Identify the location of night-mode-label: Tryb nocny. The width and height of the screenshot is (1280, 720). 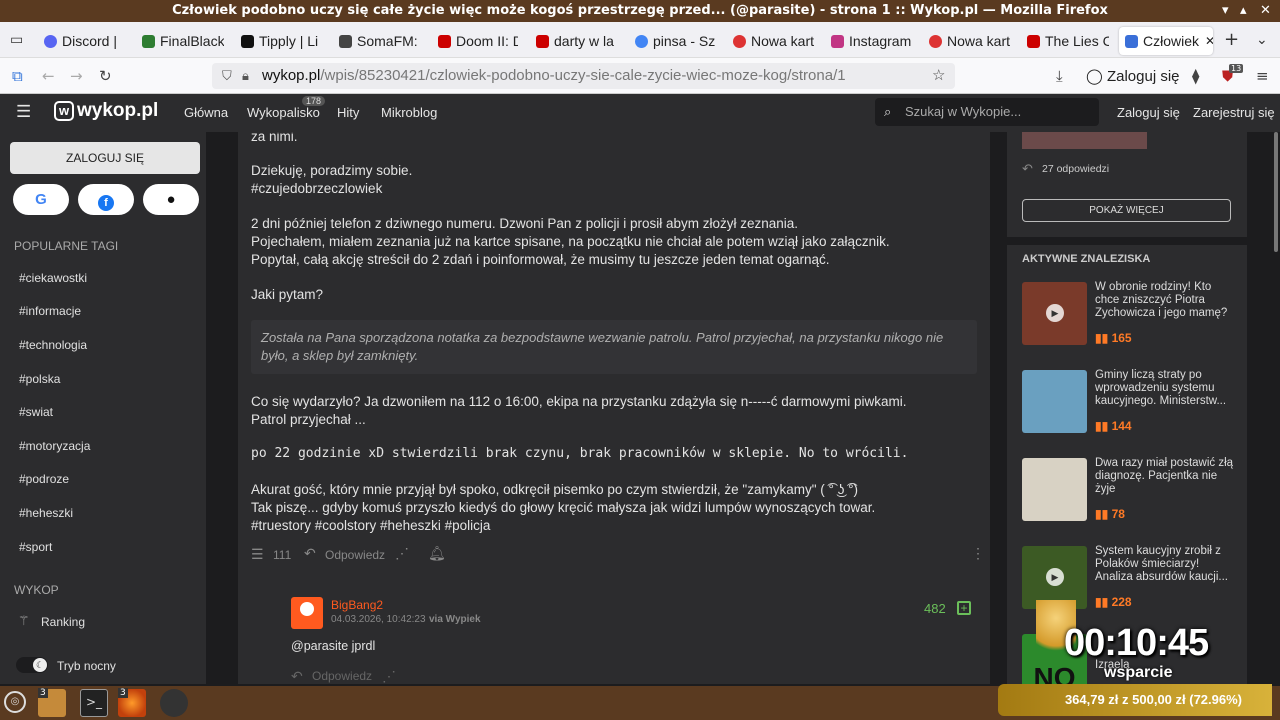
(86, 666).